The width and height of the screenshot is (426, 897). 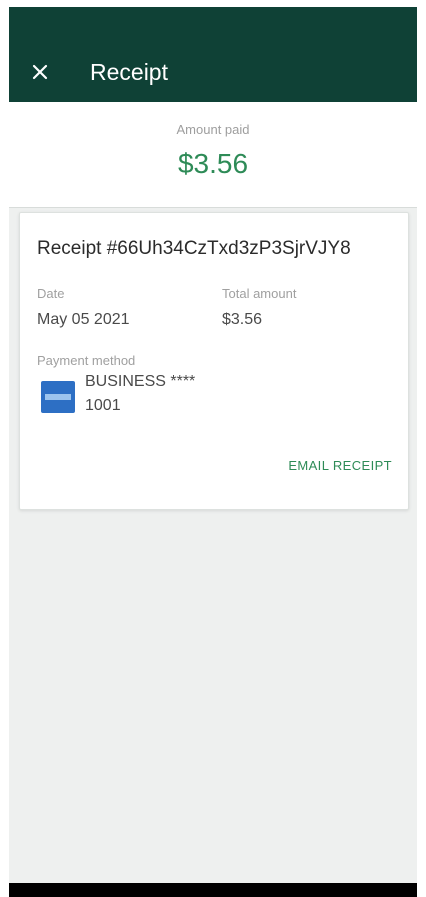 I want to click on card-stripe, so click(x=58, y=397).